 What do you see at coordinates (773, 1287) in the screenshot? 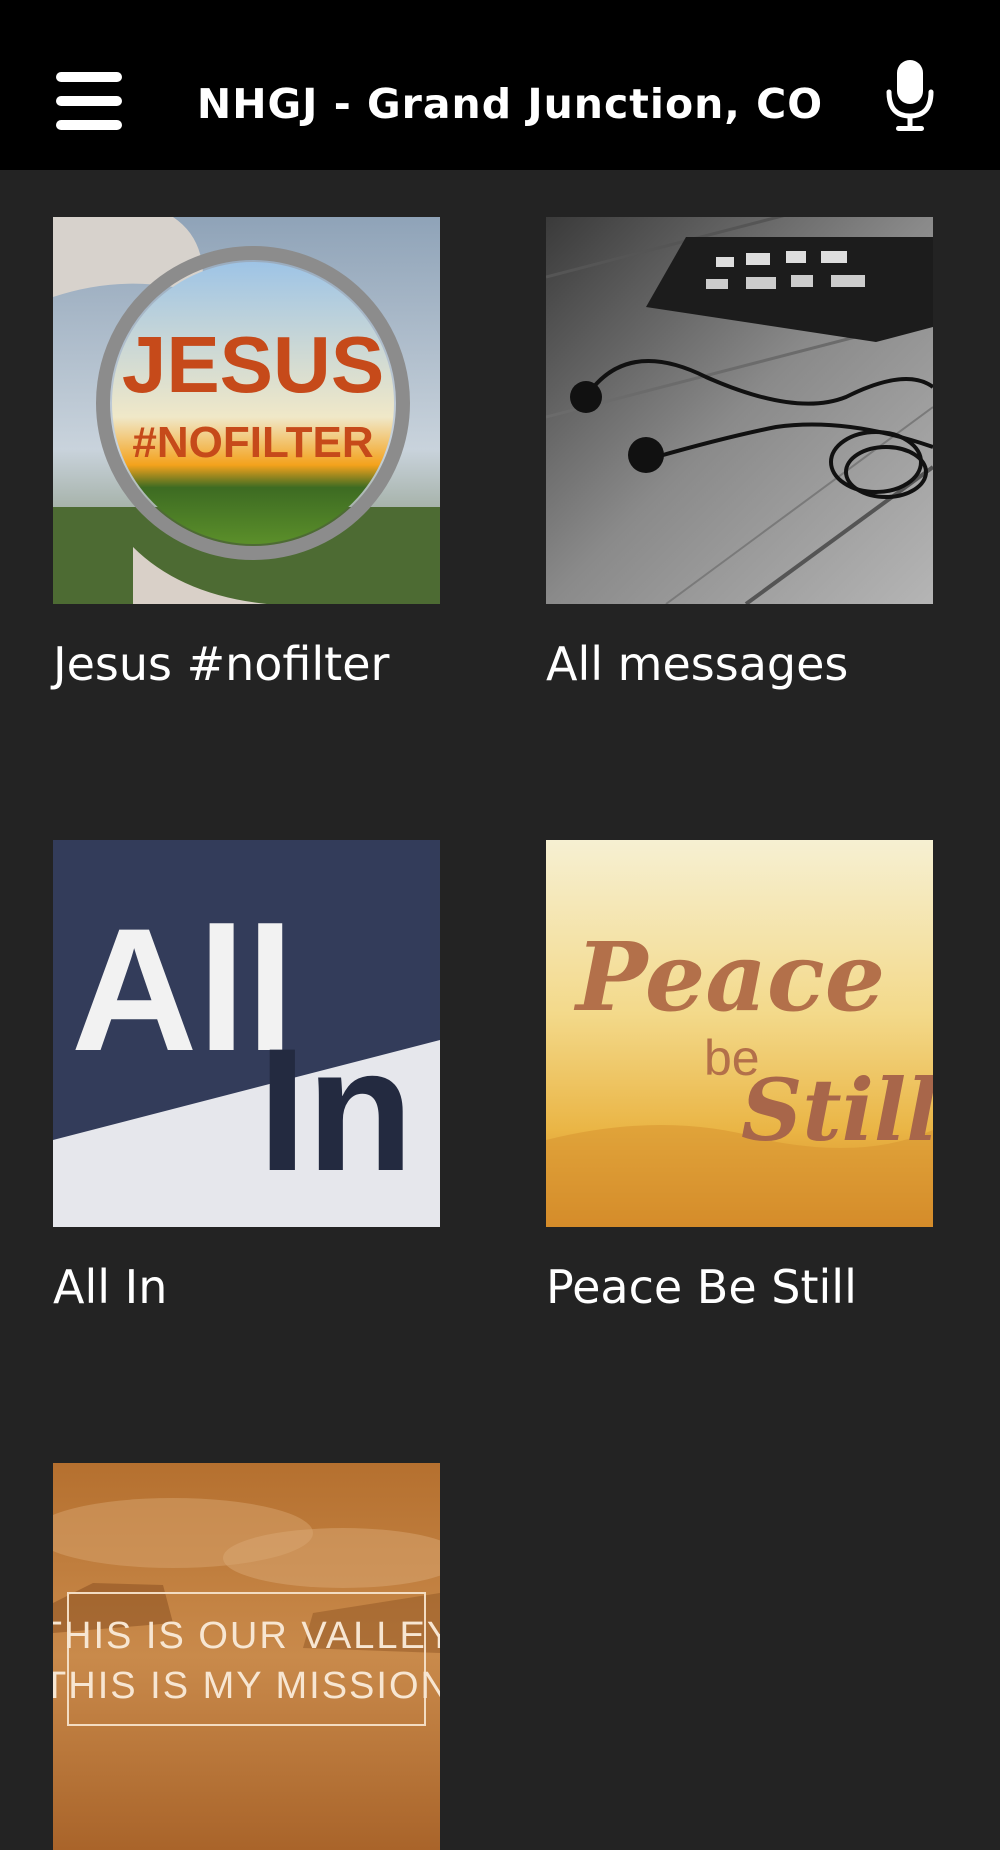
I see `series-title: Peace Be Still` at bounding box center [773, 1287].